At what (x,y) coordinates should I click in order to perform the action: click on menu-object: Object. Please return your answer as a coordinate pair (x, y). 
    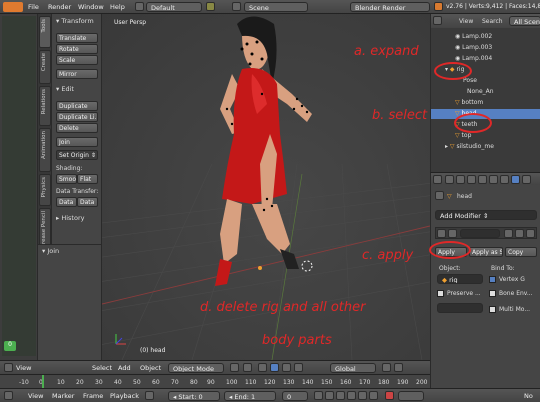
    Looking at the image, I should click on (150, 368).